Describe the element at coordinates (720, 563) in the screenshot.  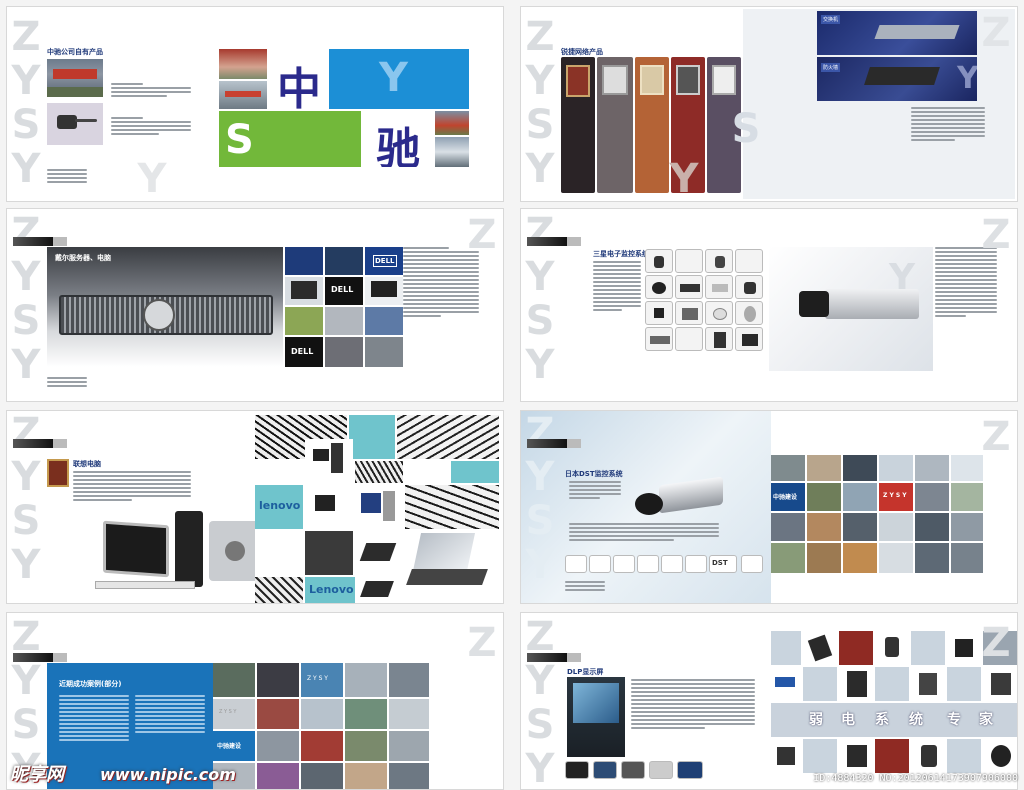
I see `dst-label: DST` at that location.